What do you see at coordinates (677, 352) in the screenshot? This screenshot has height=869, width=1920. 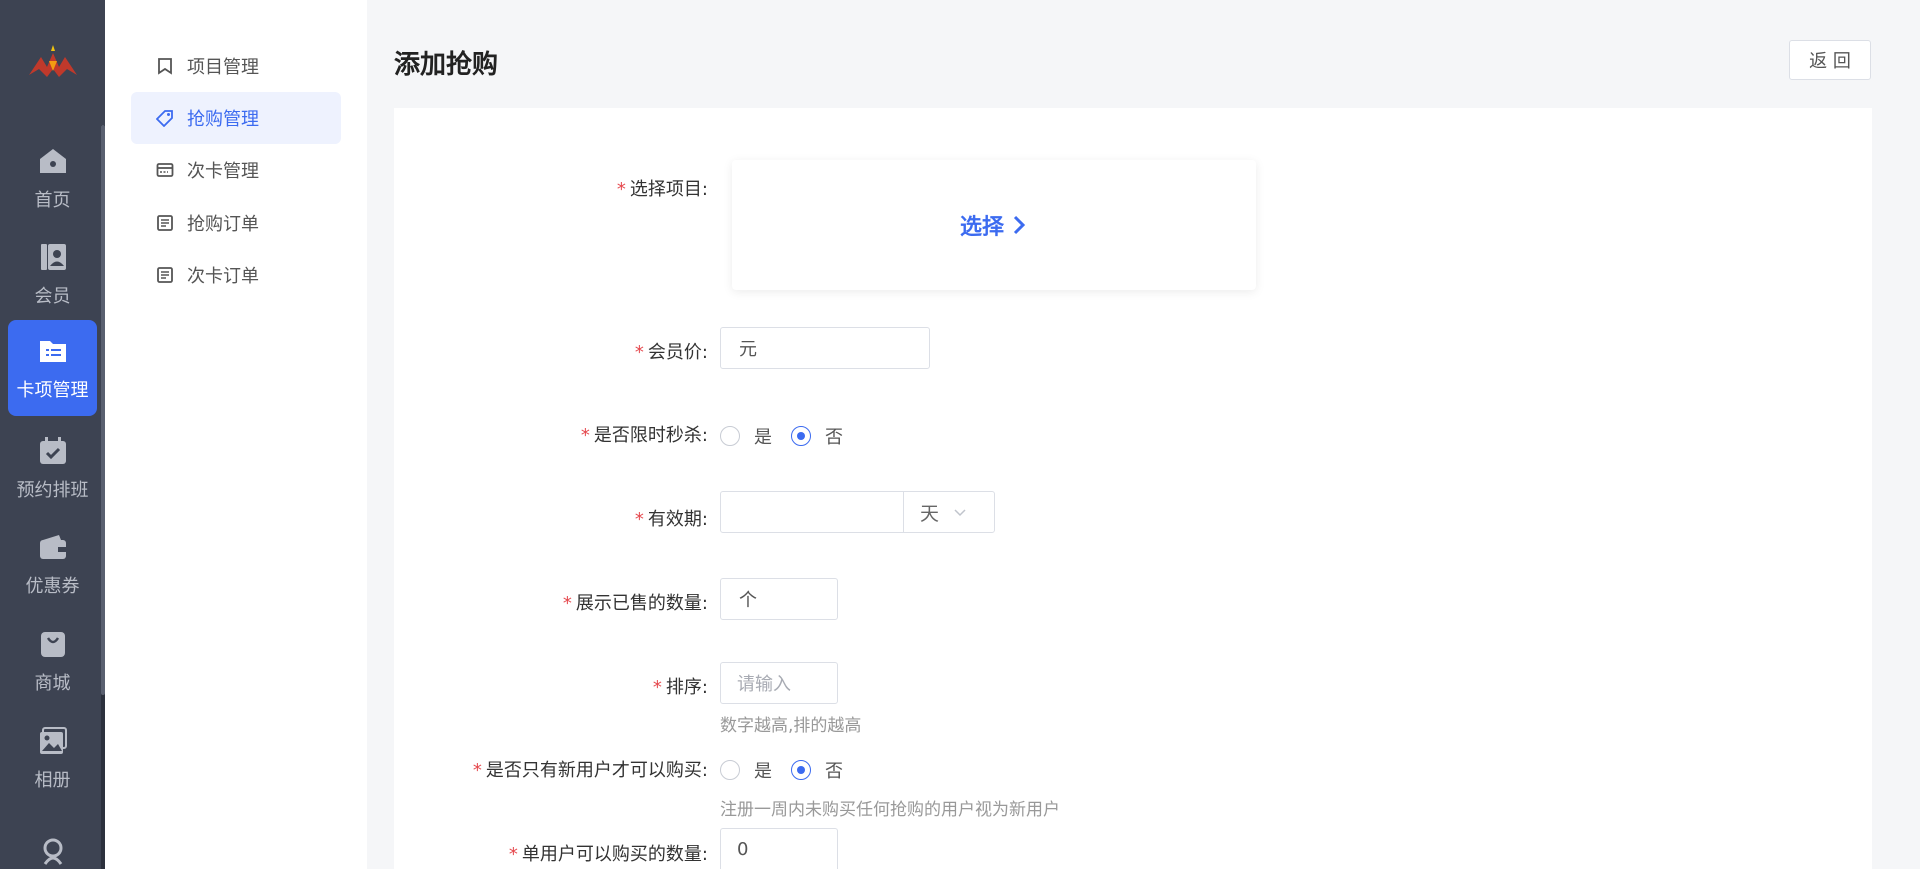 I see `member-price-label-text: 会员价:` at bounding box center [677, 352].